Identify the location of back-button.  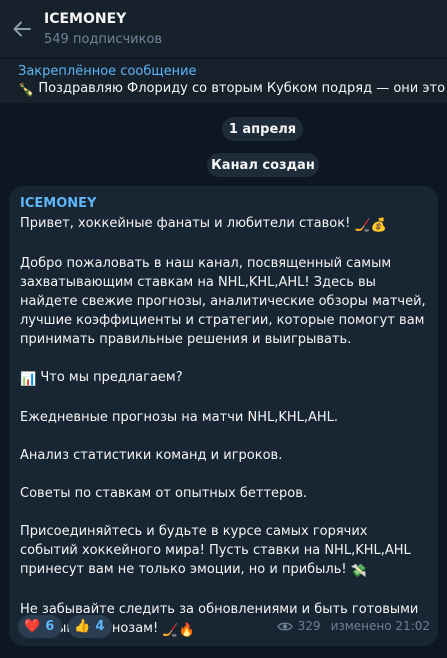
(22, 29).